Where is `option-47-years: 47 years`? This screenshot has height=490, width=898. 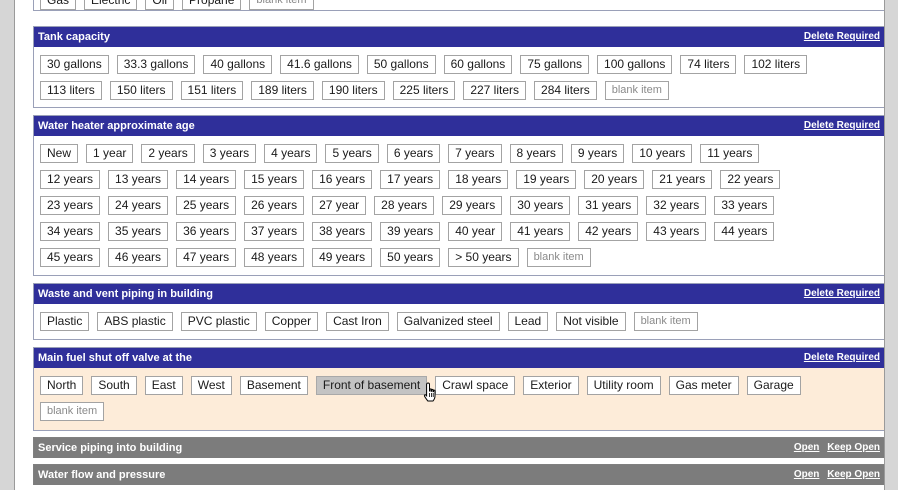 option-47-years: 47 years is located at coordinates (206, 257).